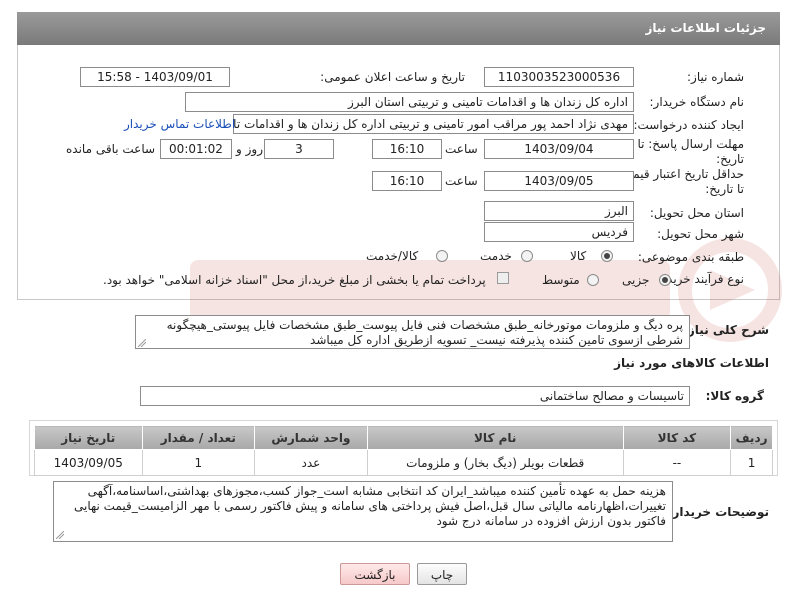 The image size is (789, 598). I want to click on category-radio-goods-service, so click(442, 256).